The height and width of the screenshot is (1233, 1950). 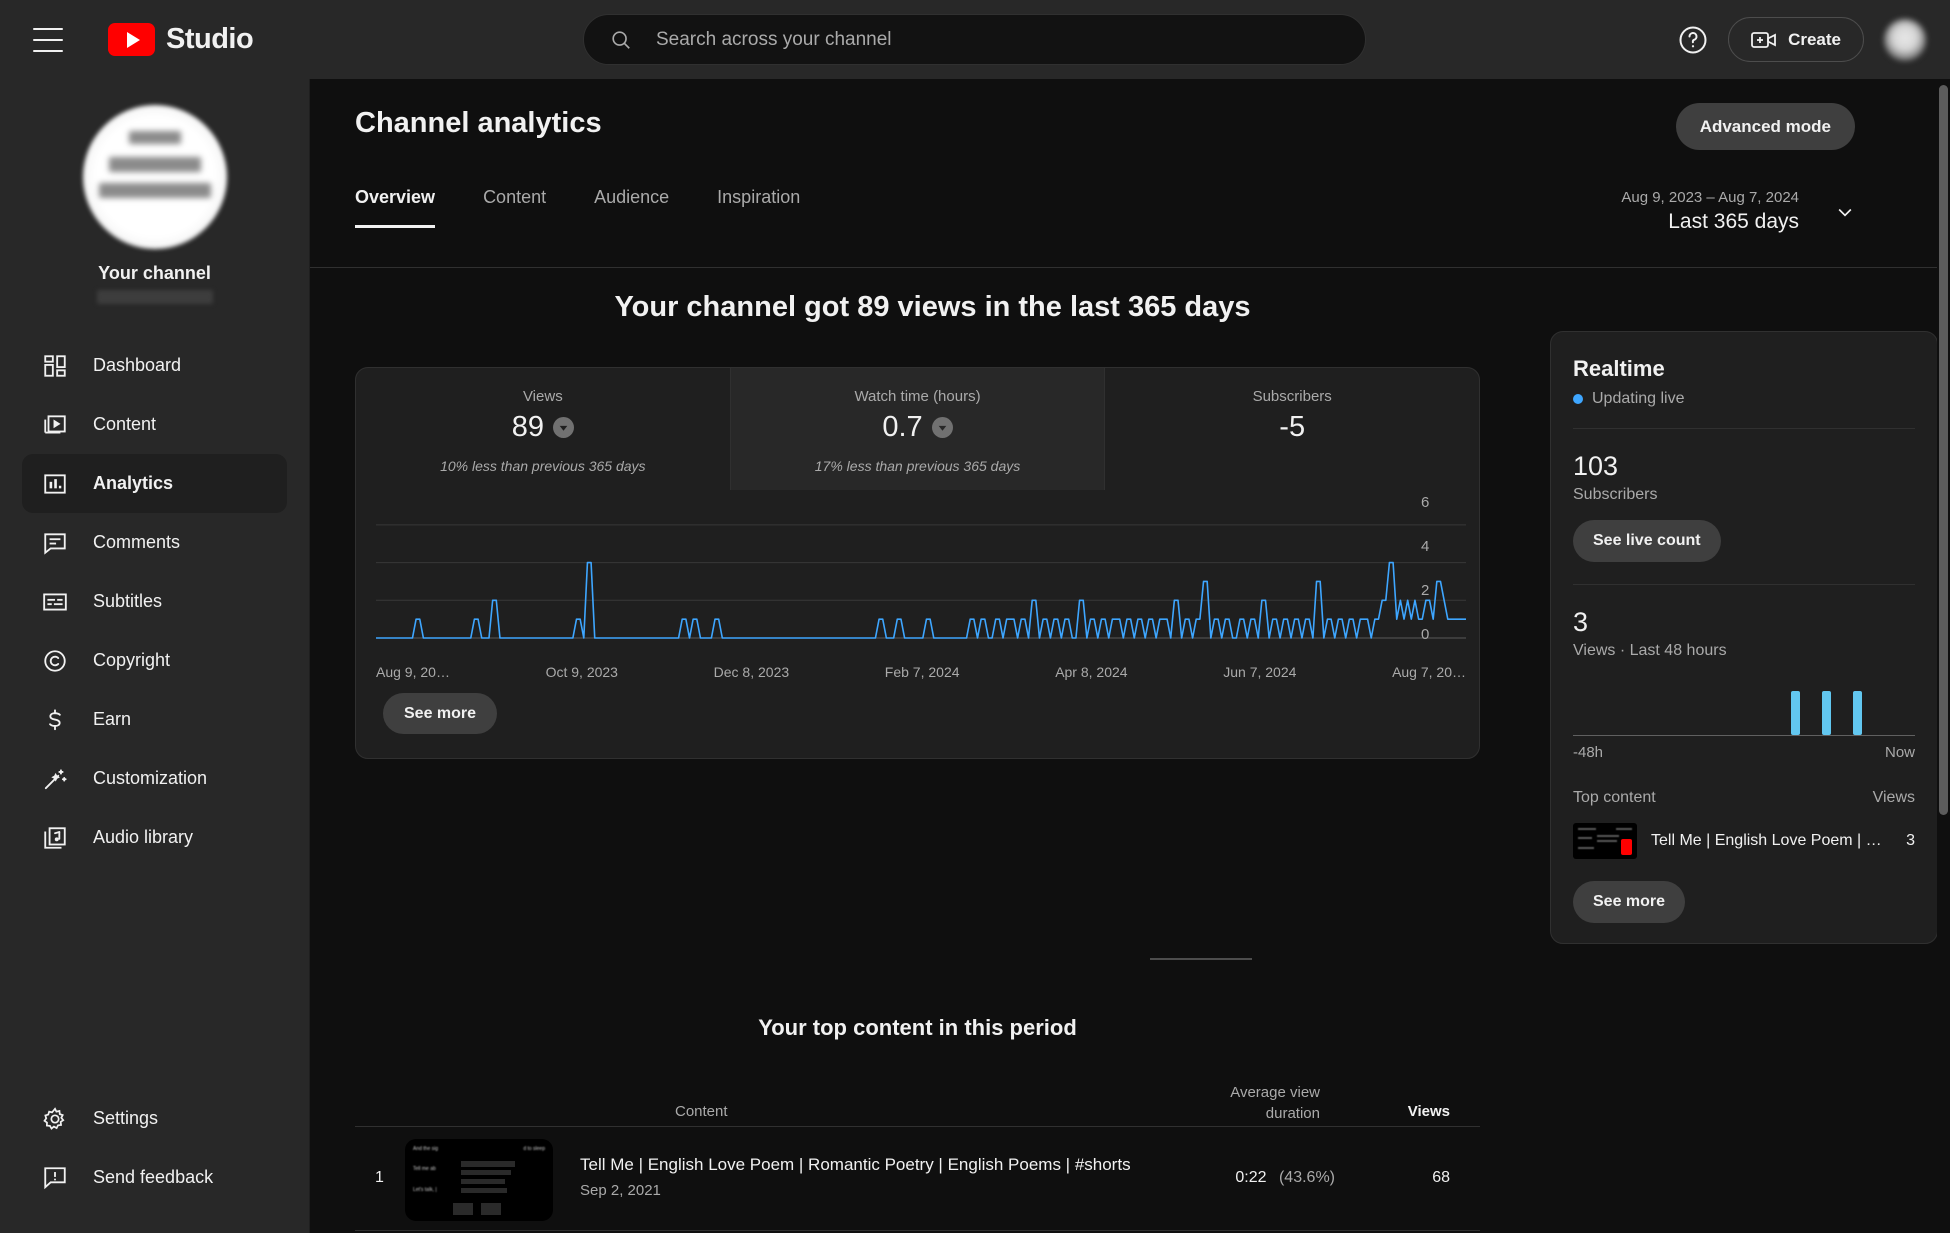 What do you see at coordinates (1650, 650) in the screenshot?
I see `realtime-views-label: Views · Last 48 hours` at bounding box center [1650, 650].